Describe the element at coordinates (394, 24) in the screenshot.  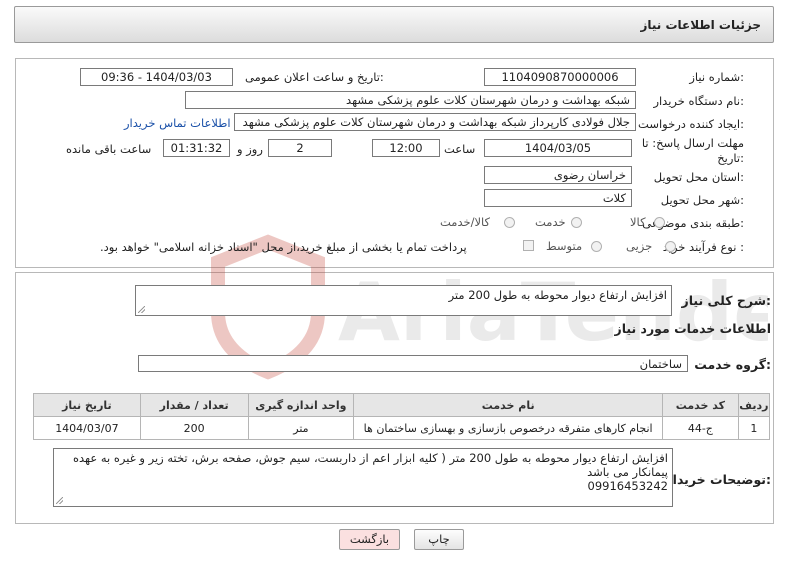
I see `panel-header: جزئیات اطلاعات نیاز` at that location.